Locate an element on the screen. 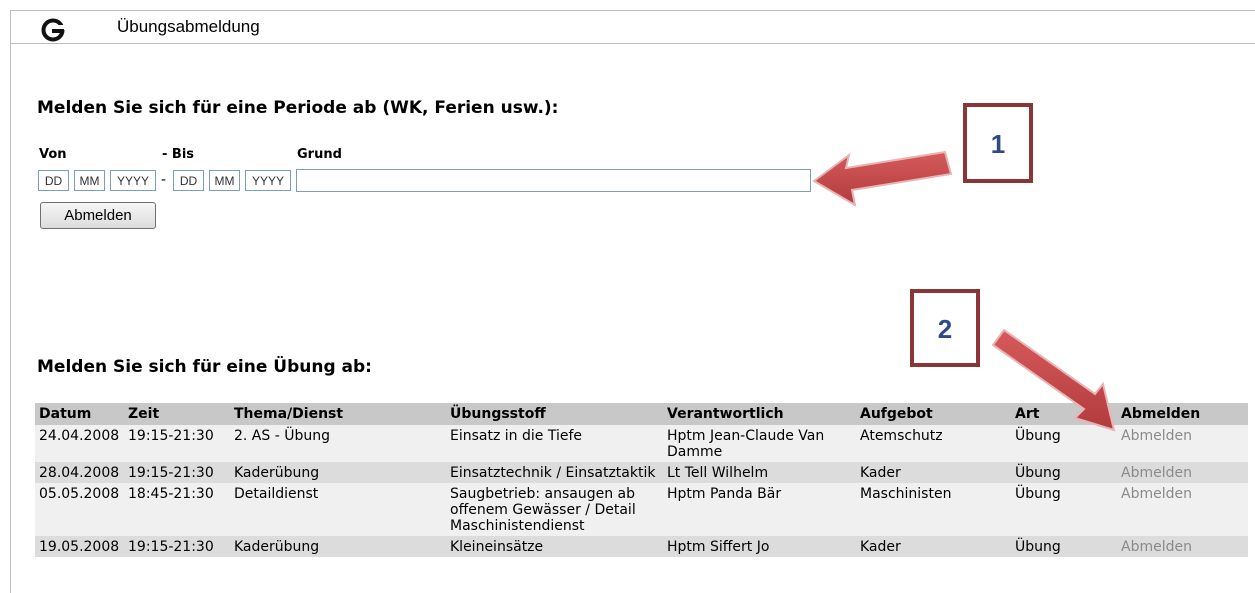 This screenshot has height=593, width=1255. bis-label: - Bis is located at coordinates (178, 154).